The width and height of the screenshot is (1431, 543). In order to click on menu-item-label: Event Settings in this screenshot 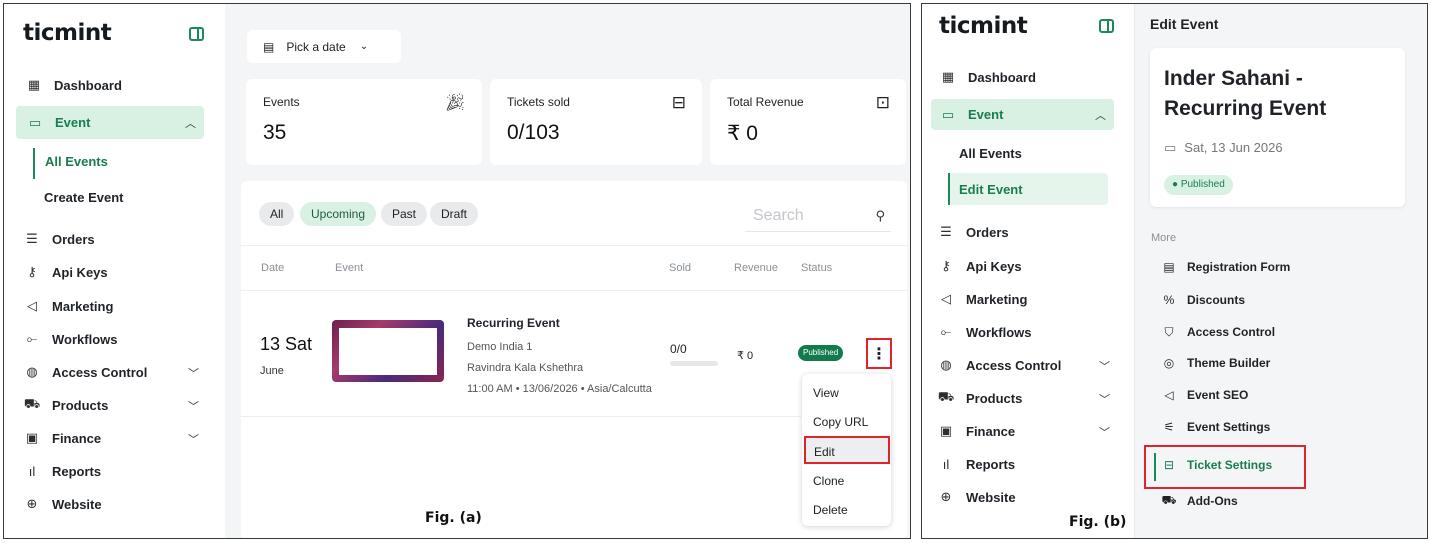, I will do `click(1229, 427)`.